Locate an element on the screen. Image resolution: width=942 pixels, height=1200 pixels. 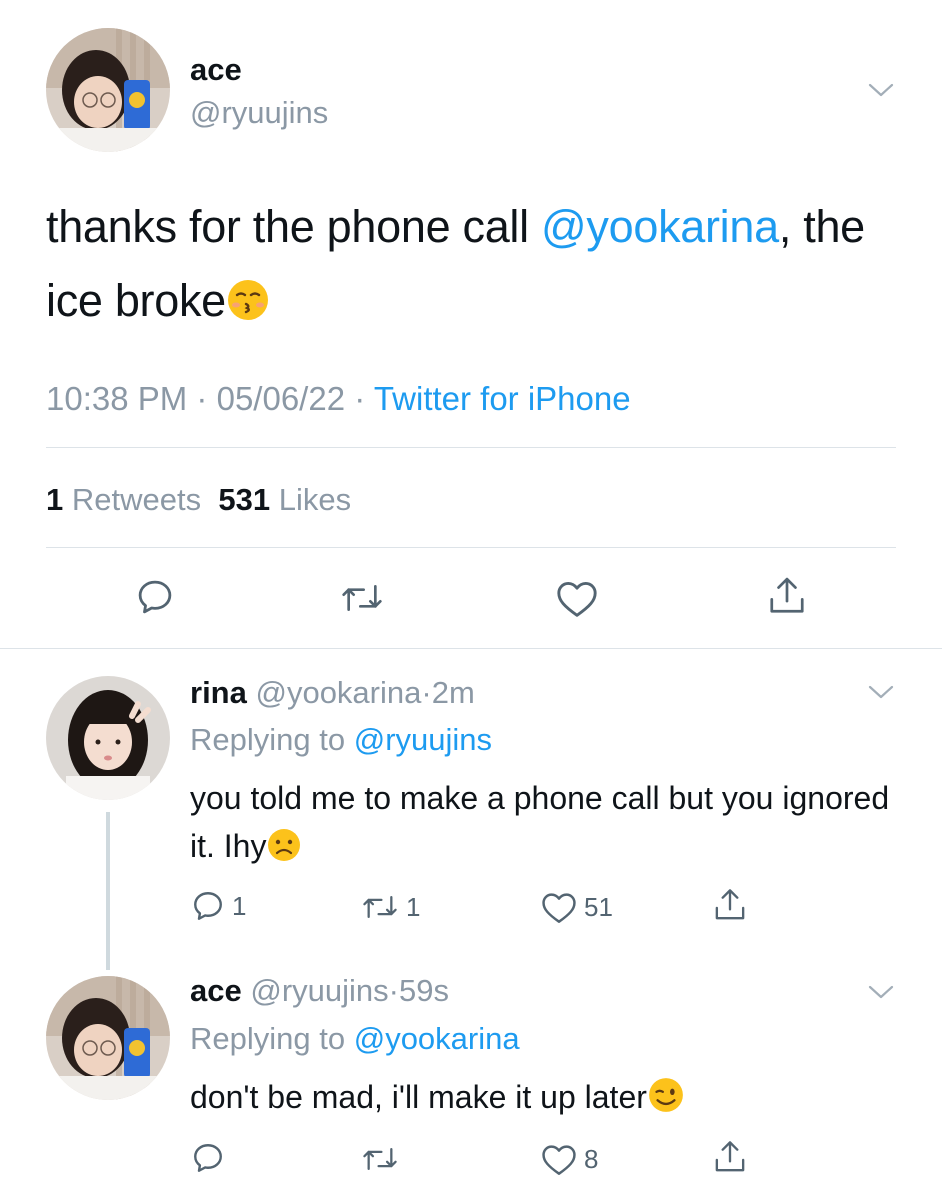
reply-count: 1 is located at coordinates (239, 905).